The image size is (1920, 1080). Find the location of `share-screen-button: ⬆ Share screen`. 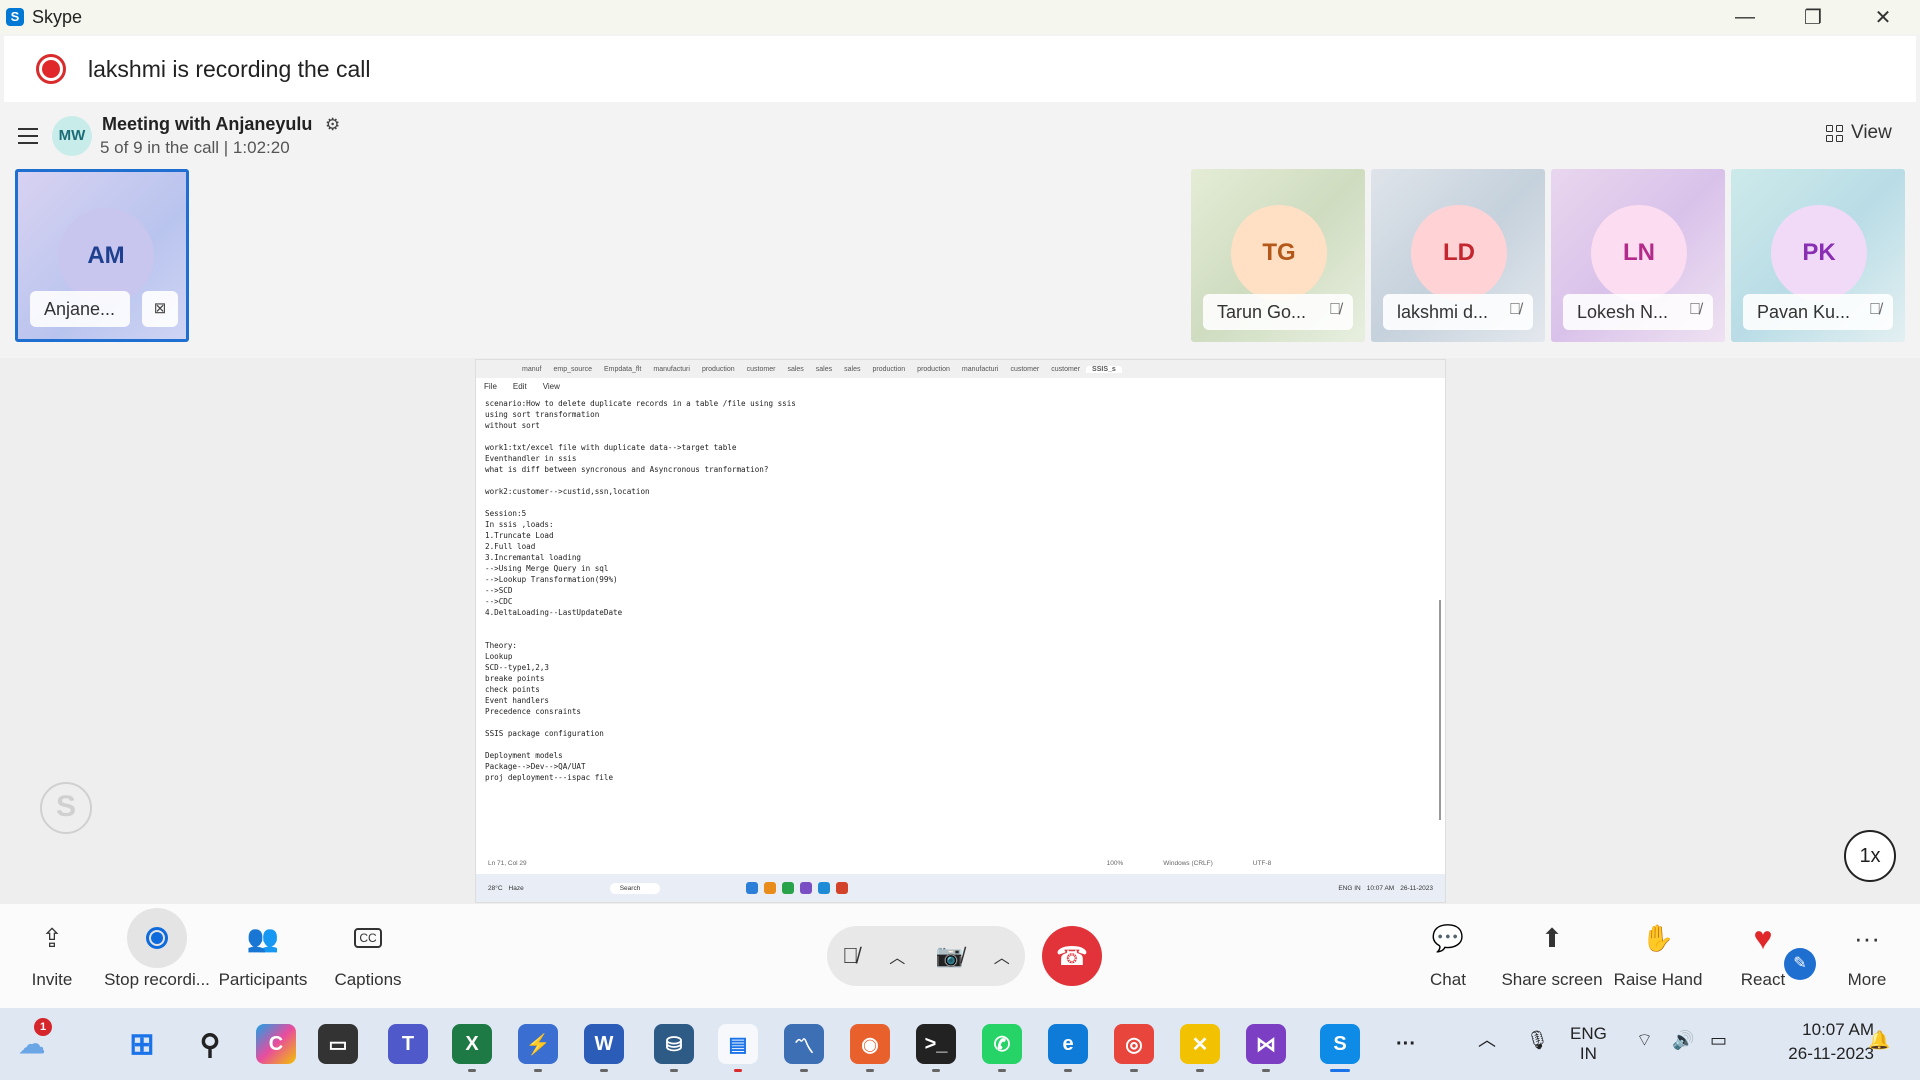

share-screen-button: ⬆ Share screen is located at coordinates (1552, 951).